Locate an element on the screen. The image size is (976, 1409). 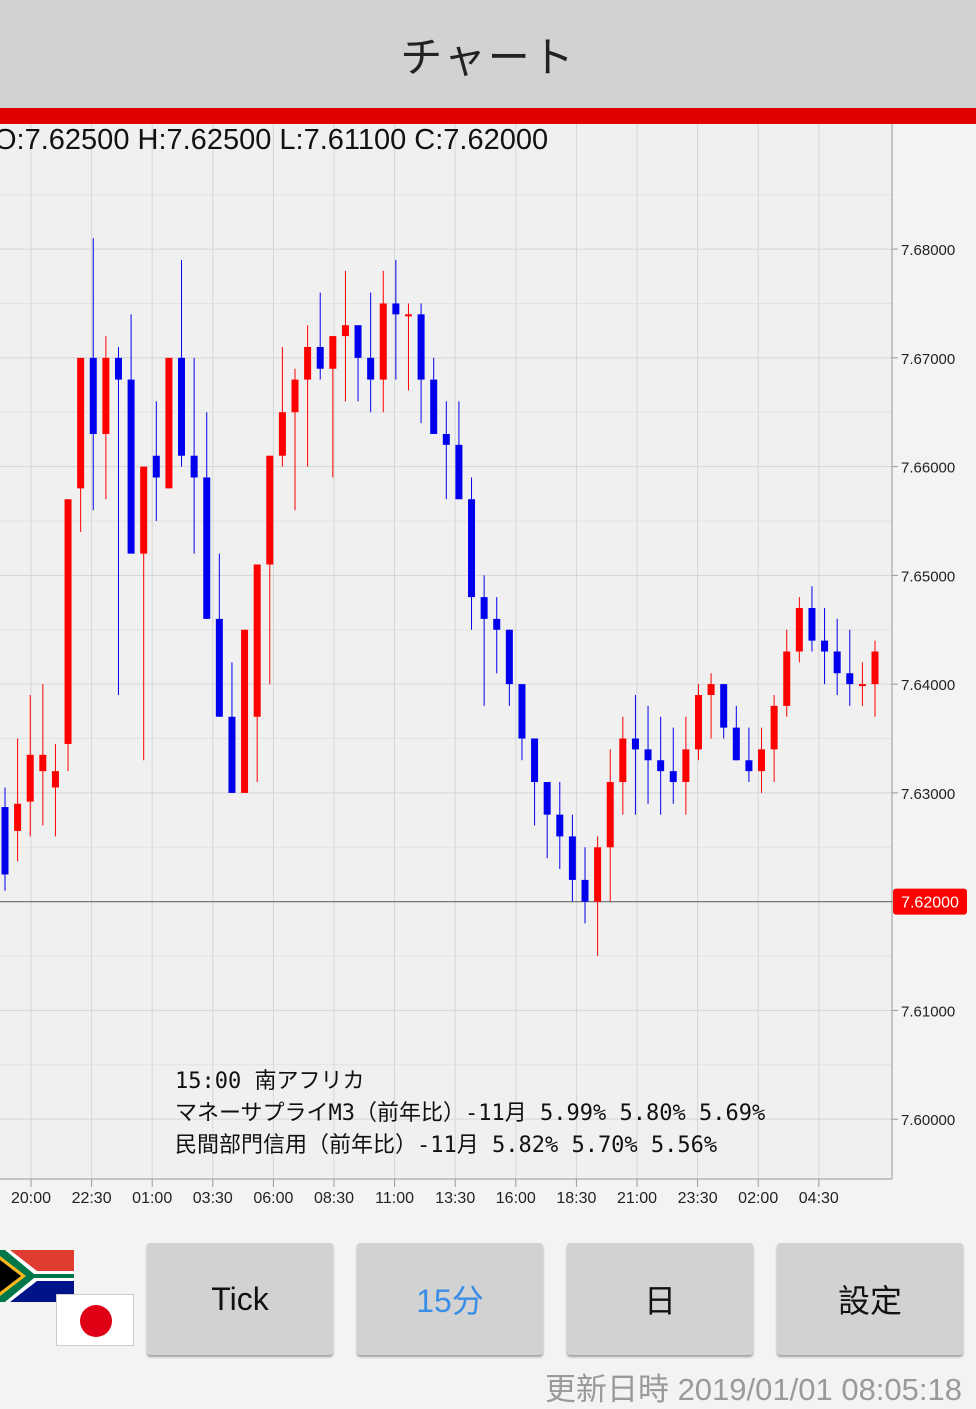
x-tick-label: 20:00 is located at coordinates (31, 1198).